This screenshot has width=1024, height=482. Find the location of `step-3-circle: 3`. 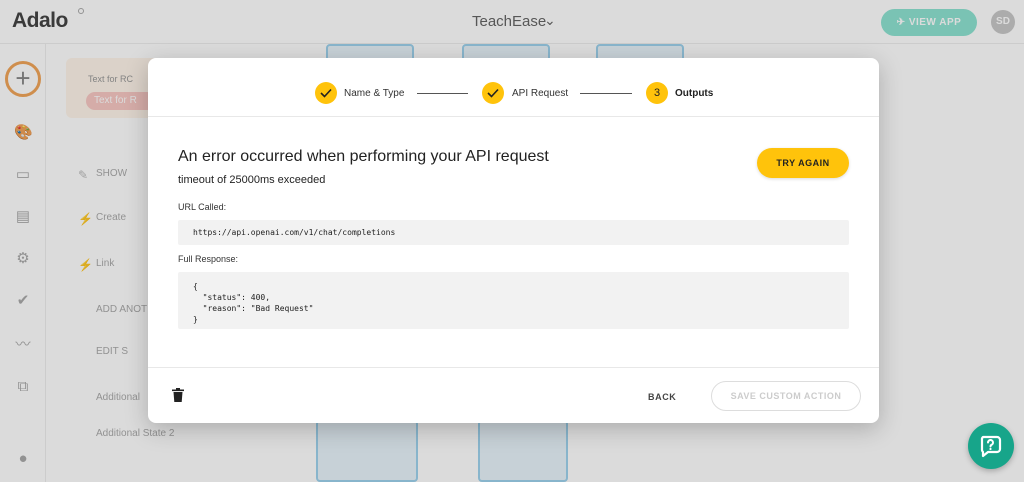

step-3-circle: 3 is located at coordinates (657, 93).